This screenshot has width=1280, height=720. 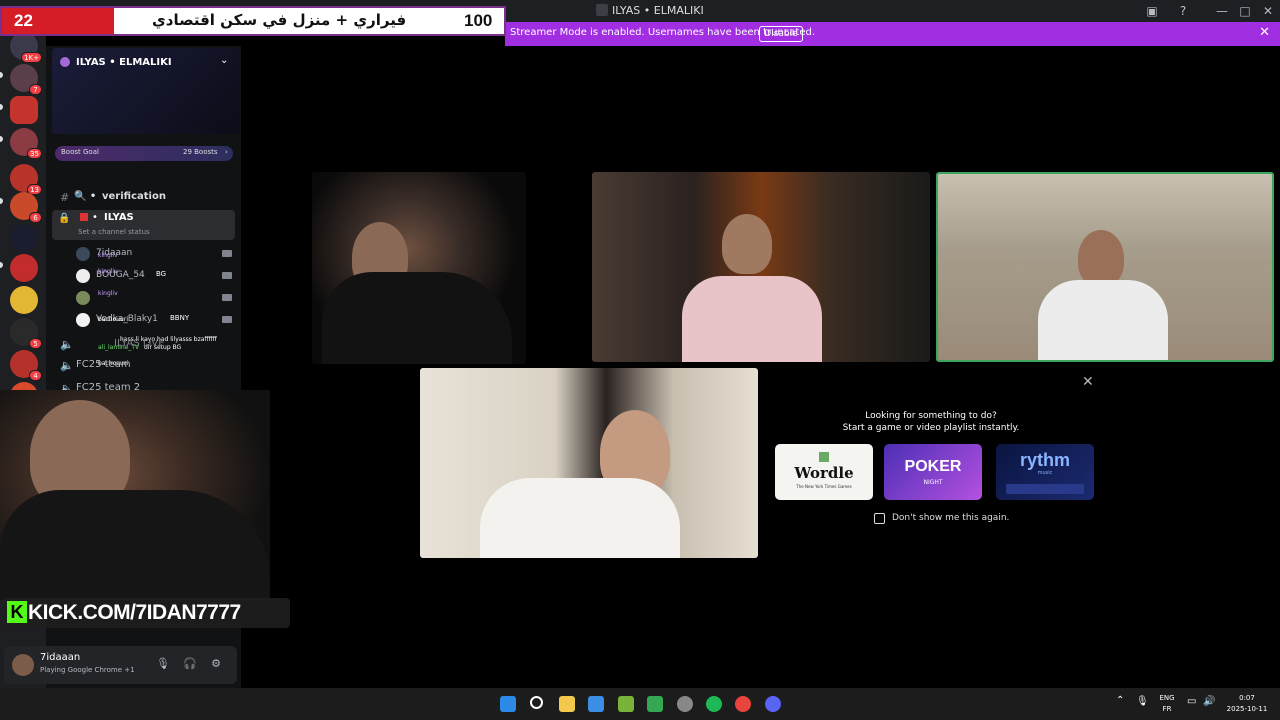 What do you see at coordinates (145, 345) in the screenshot?
I see `voice-channel: 🔈 ILYAS LIVE` at bounding box center [145, 345].